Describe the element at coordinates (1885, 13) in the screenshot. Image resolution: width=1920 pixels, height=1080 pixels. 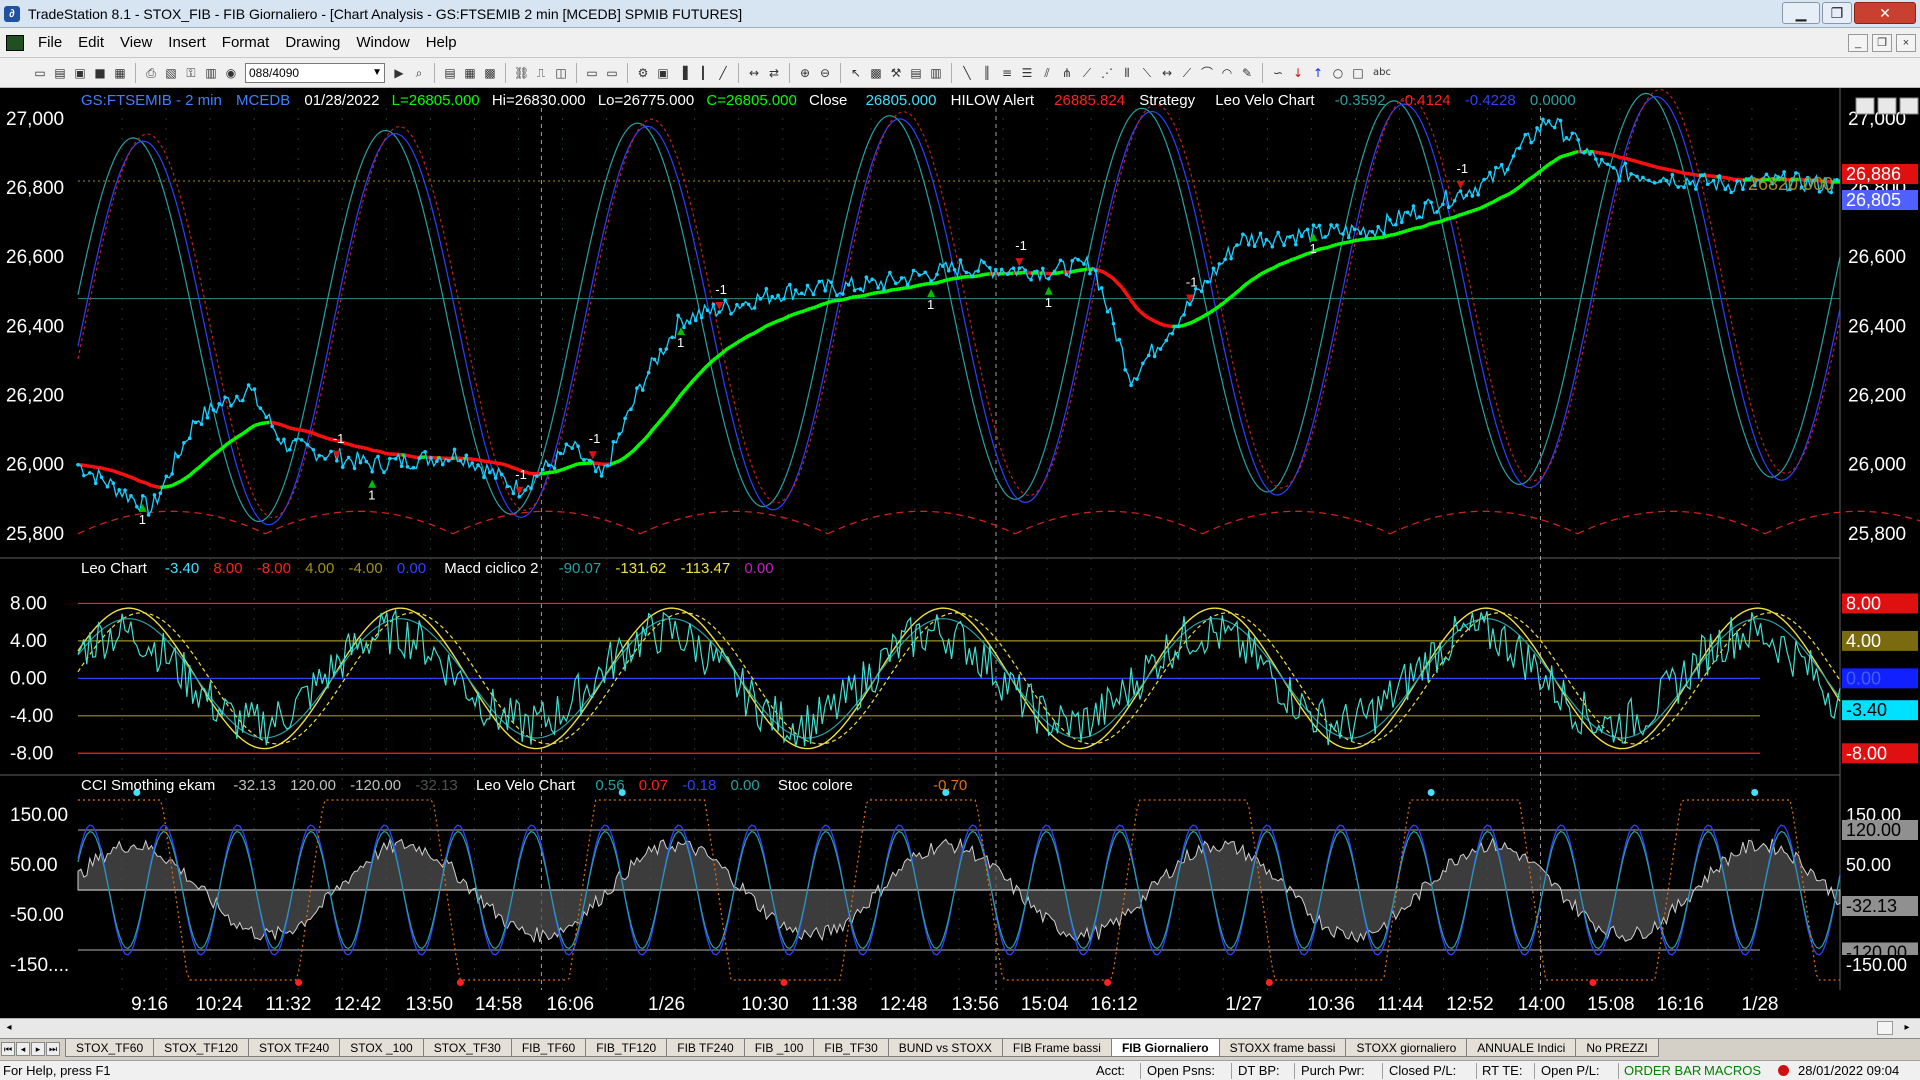
I see `close-button: ✕` at that location.